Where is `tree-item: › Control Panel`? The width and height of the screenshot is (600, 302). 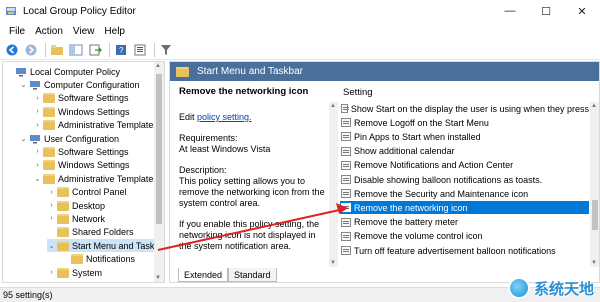
tree-item: › Control Panel is located at coordinates (87, 192).